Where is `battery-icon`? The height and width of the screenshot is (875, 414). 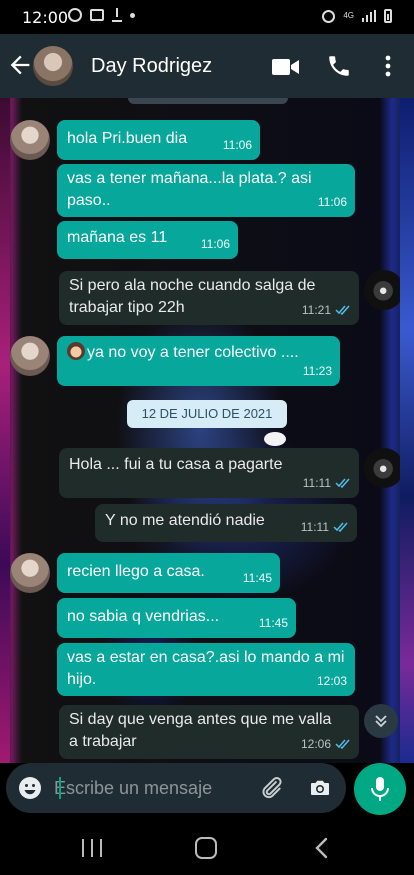 battery-icon is located at coordinates (388, 16).